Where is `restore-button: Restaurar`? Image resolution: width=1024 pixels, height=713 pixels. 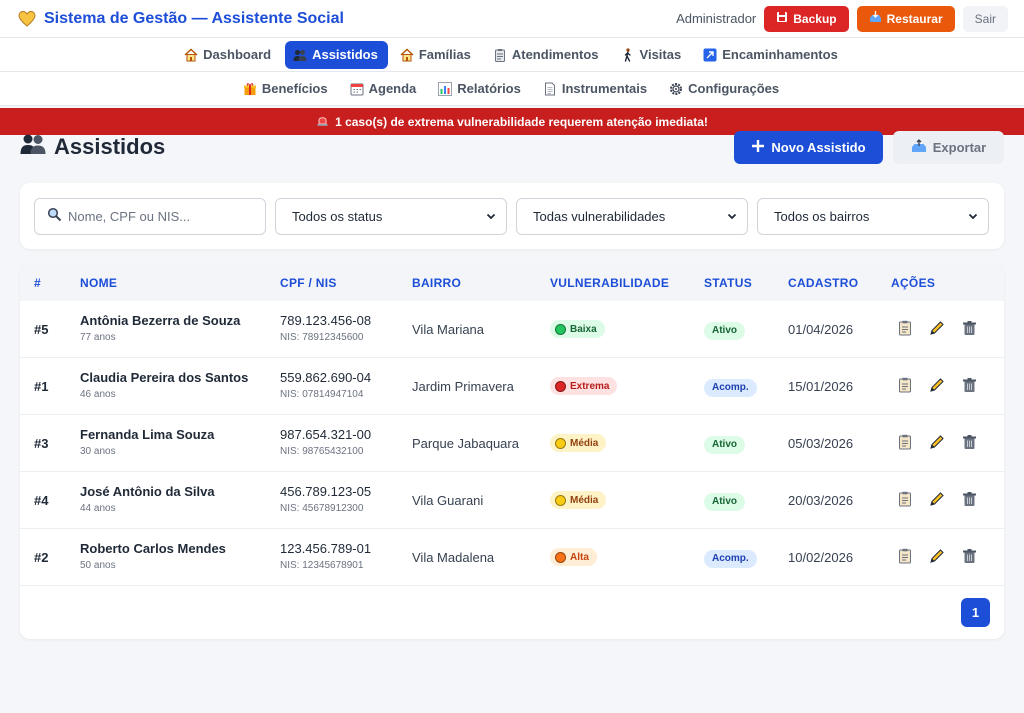 restore-button: Restaurar is located at coordinates (905, 18).